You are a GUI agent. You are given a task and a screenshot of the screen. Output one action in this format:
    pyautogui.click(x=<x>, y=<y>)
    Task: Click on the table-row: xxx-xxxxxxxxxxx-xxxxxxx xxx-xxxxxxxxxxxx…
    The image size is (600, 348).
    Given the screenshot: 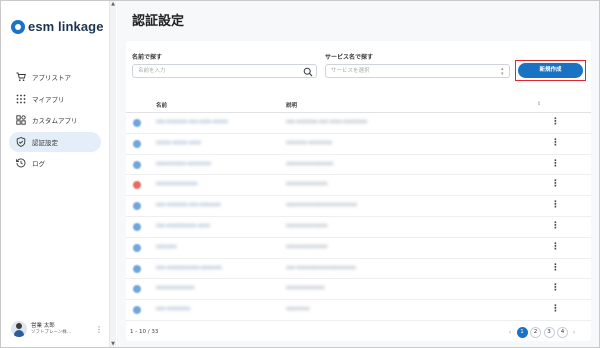 What is the action you would take?
    pyautogui.click(x=358, y=269)
    